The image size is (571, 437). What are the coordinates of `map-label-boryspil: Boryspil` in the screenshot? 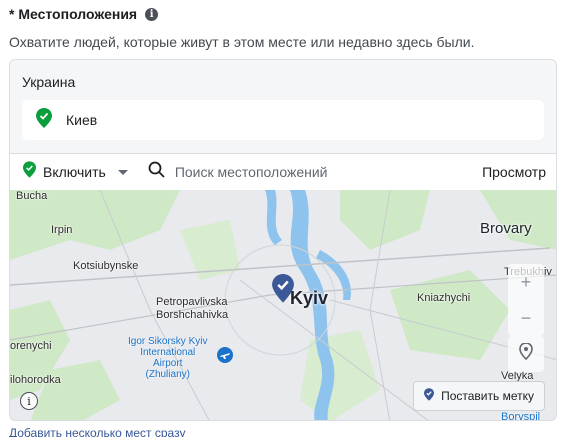 It's located at (521, 416).